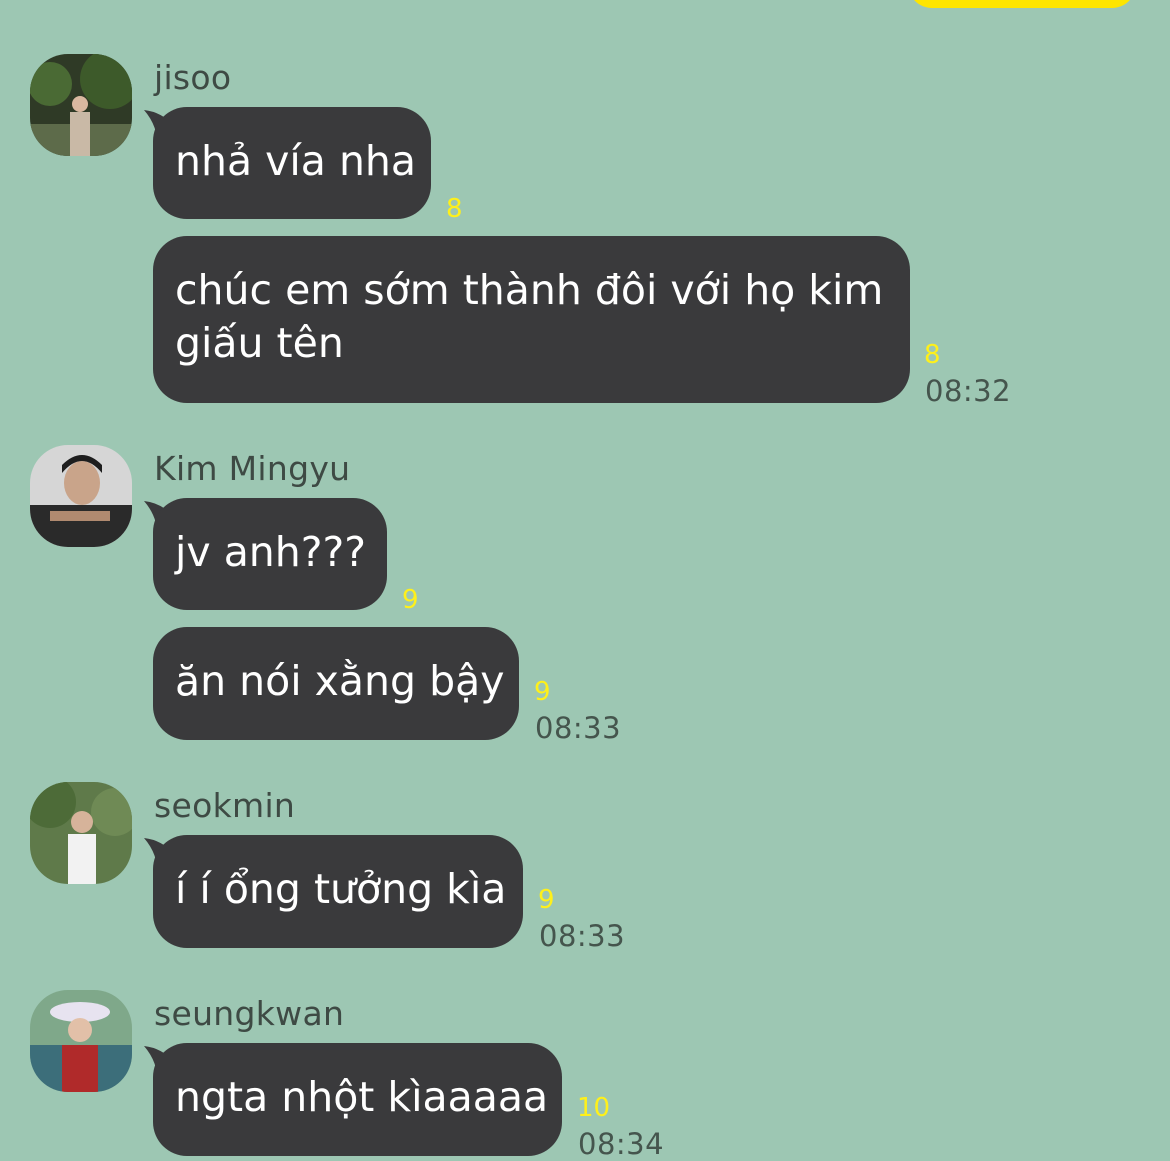 The width and height of the screenshot is (1170, 1161). Describe the element at coordinates (357, 1099) in the screenshot. I see `message-bubble: ngta nhột kìaaaaa` at that location.